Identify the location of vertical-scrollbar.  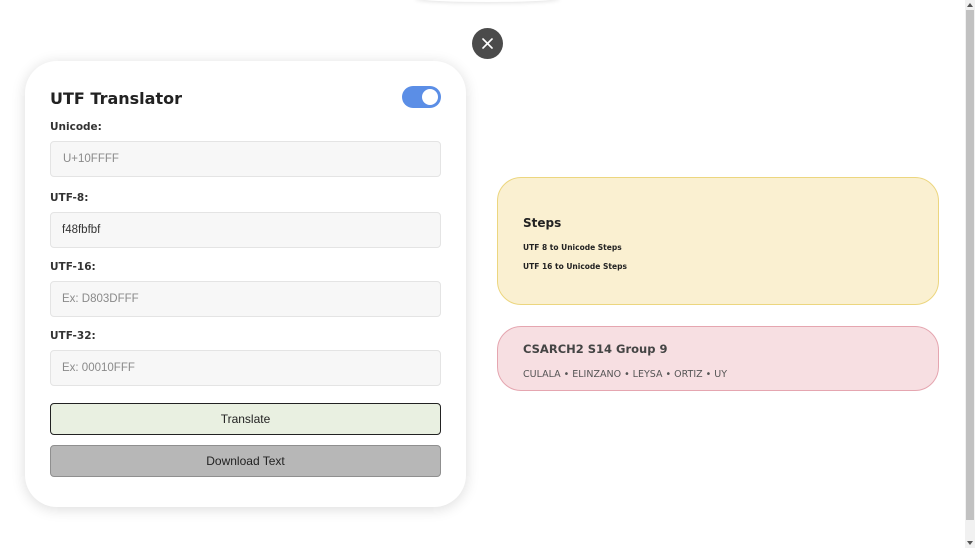
(970, 274).